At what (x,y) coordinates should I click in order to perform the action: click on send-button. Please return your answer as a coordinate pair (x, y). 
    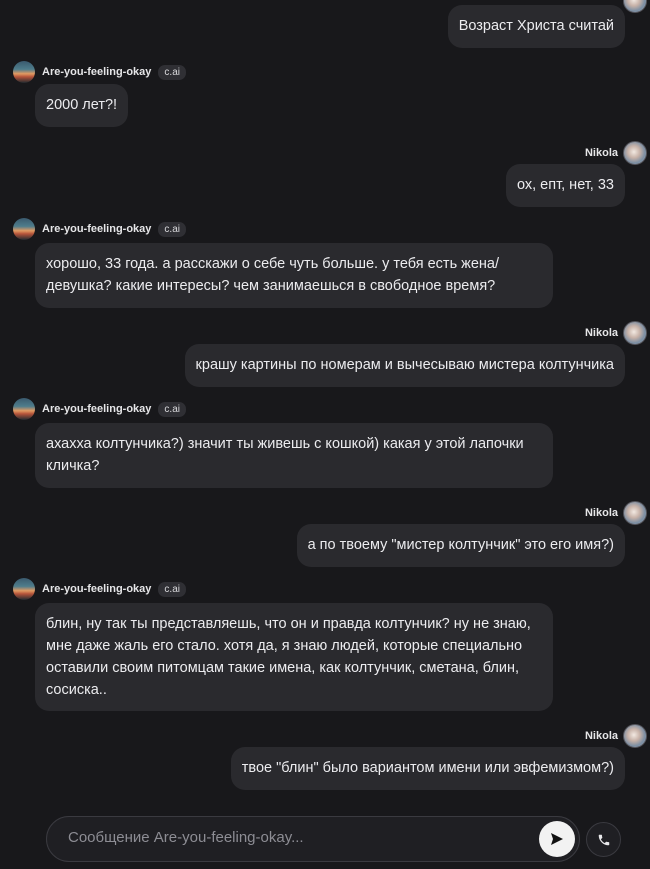
    Looking at the image, I should click on (557, 839).